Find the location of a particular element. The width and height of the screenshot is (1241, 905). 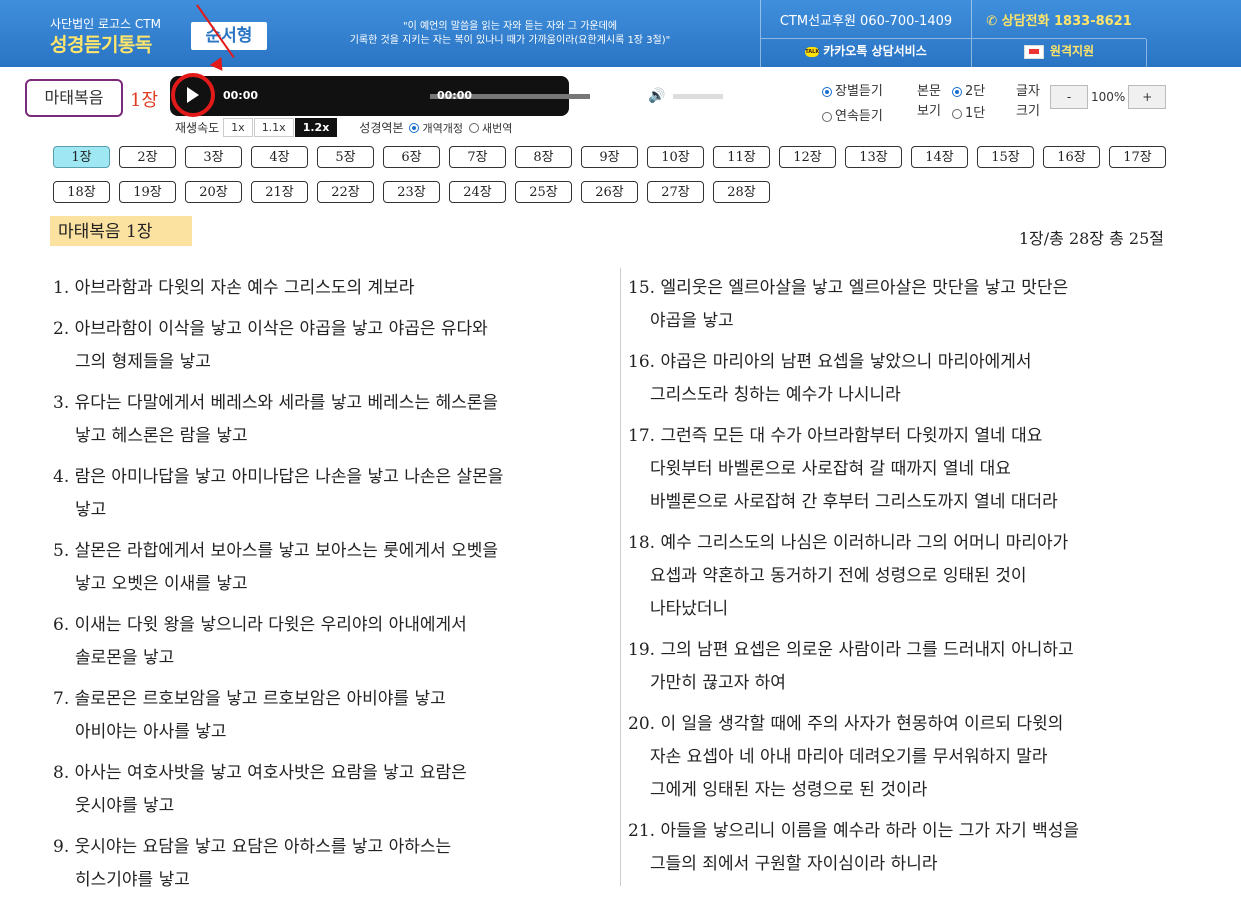

chapter-label: 1장 is located at coordinates (144, 100).